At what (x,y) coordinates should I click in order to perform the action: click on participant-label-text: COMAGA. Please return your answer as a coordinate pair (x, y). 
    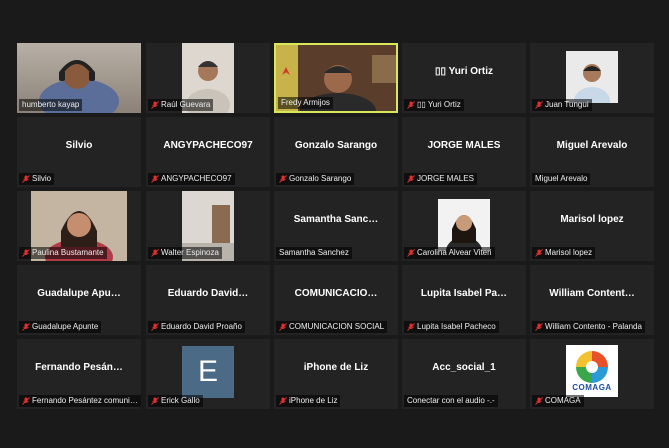
    Looking at the image, I should click on (563, 400).